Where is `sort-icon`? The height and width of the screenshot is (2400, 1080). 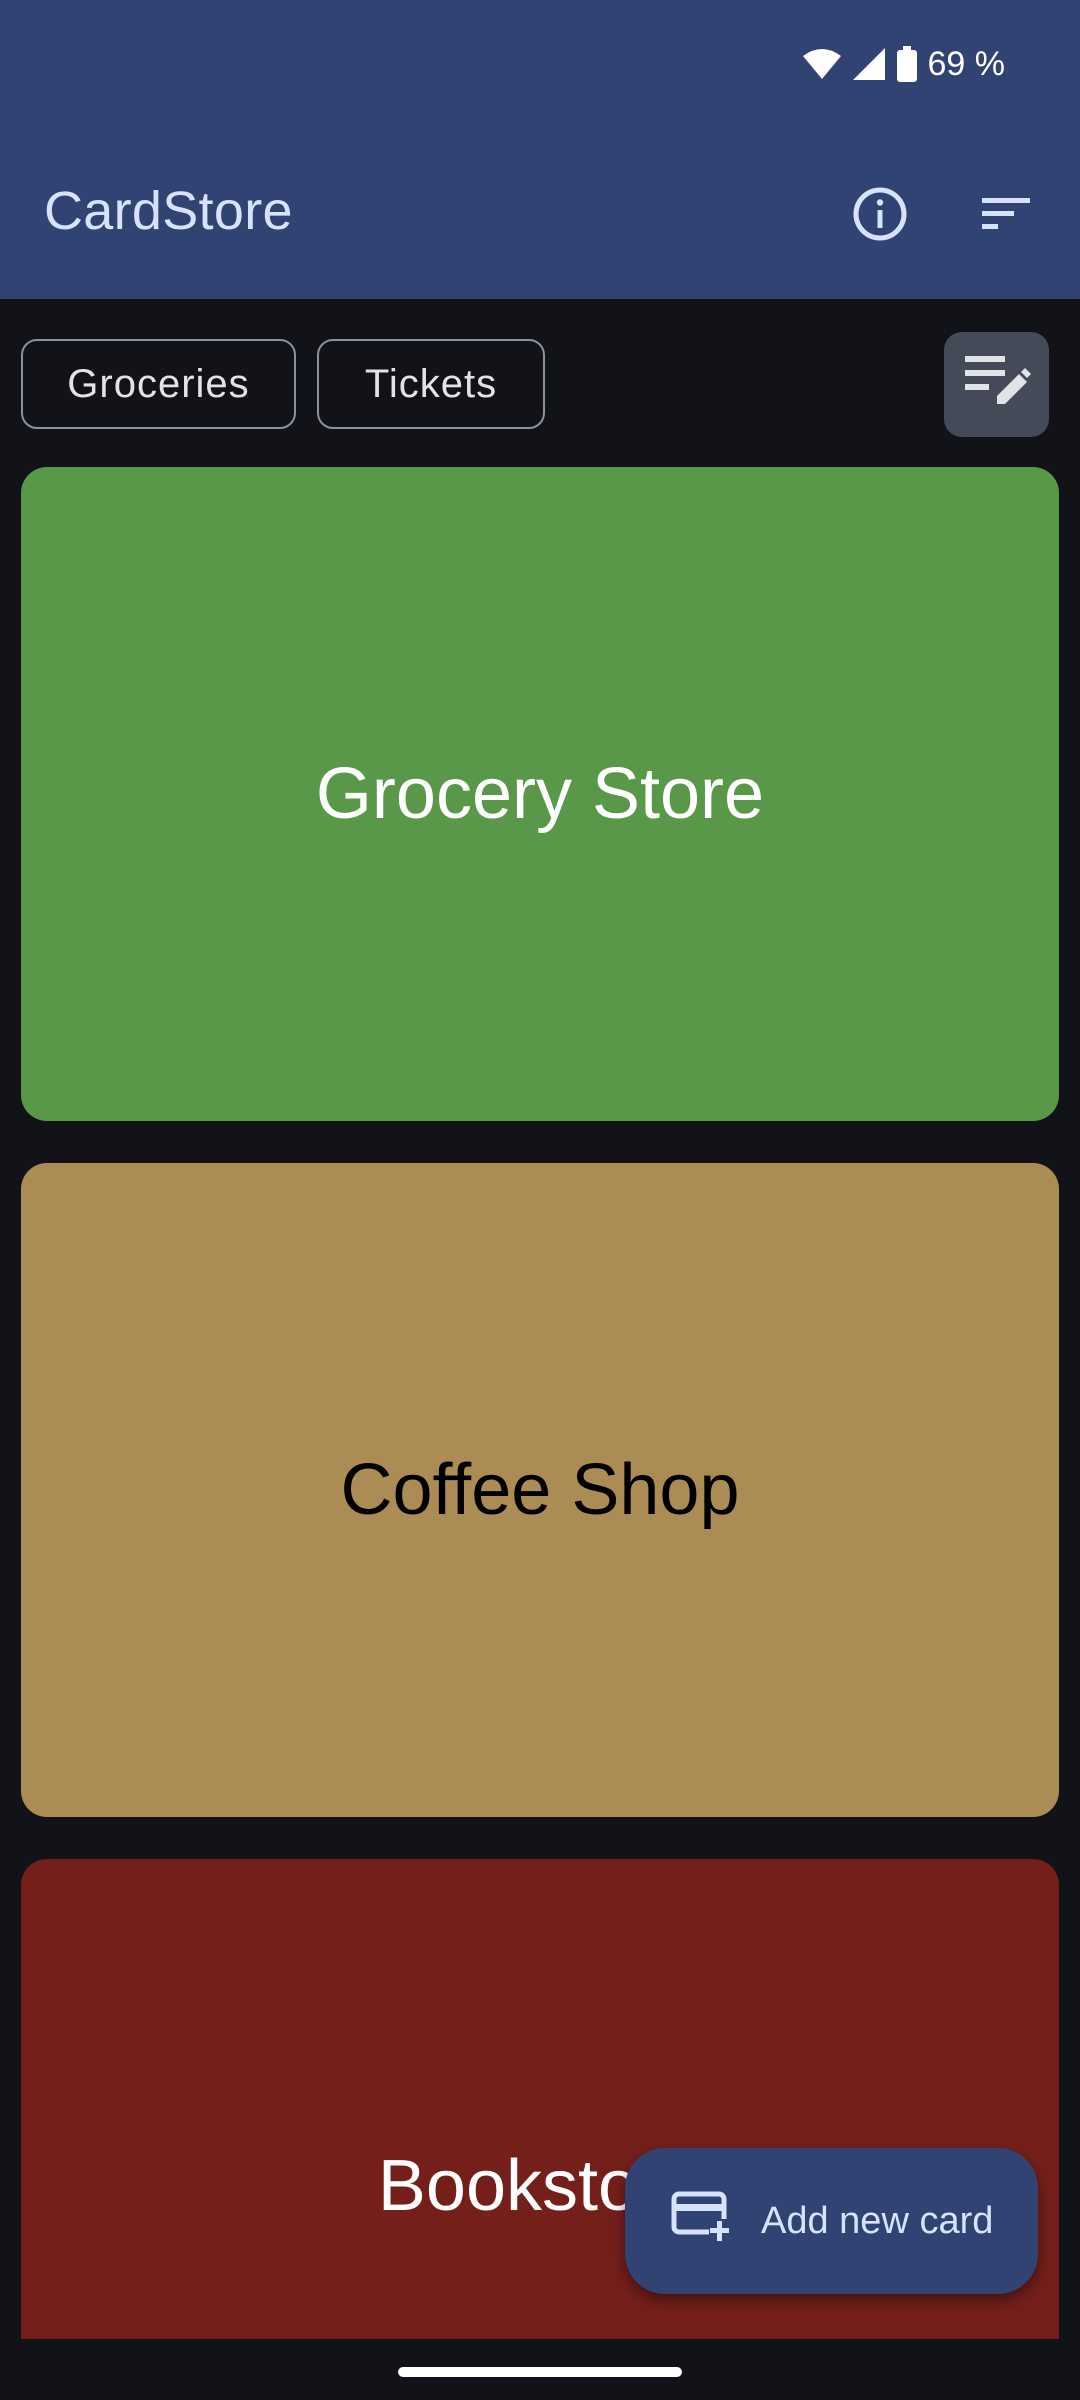 sort-icon is located at coordinates (1006, 216).